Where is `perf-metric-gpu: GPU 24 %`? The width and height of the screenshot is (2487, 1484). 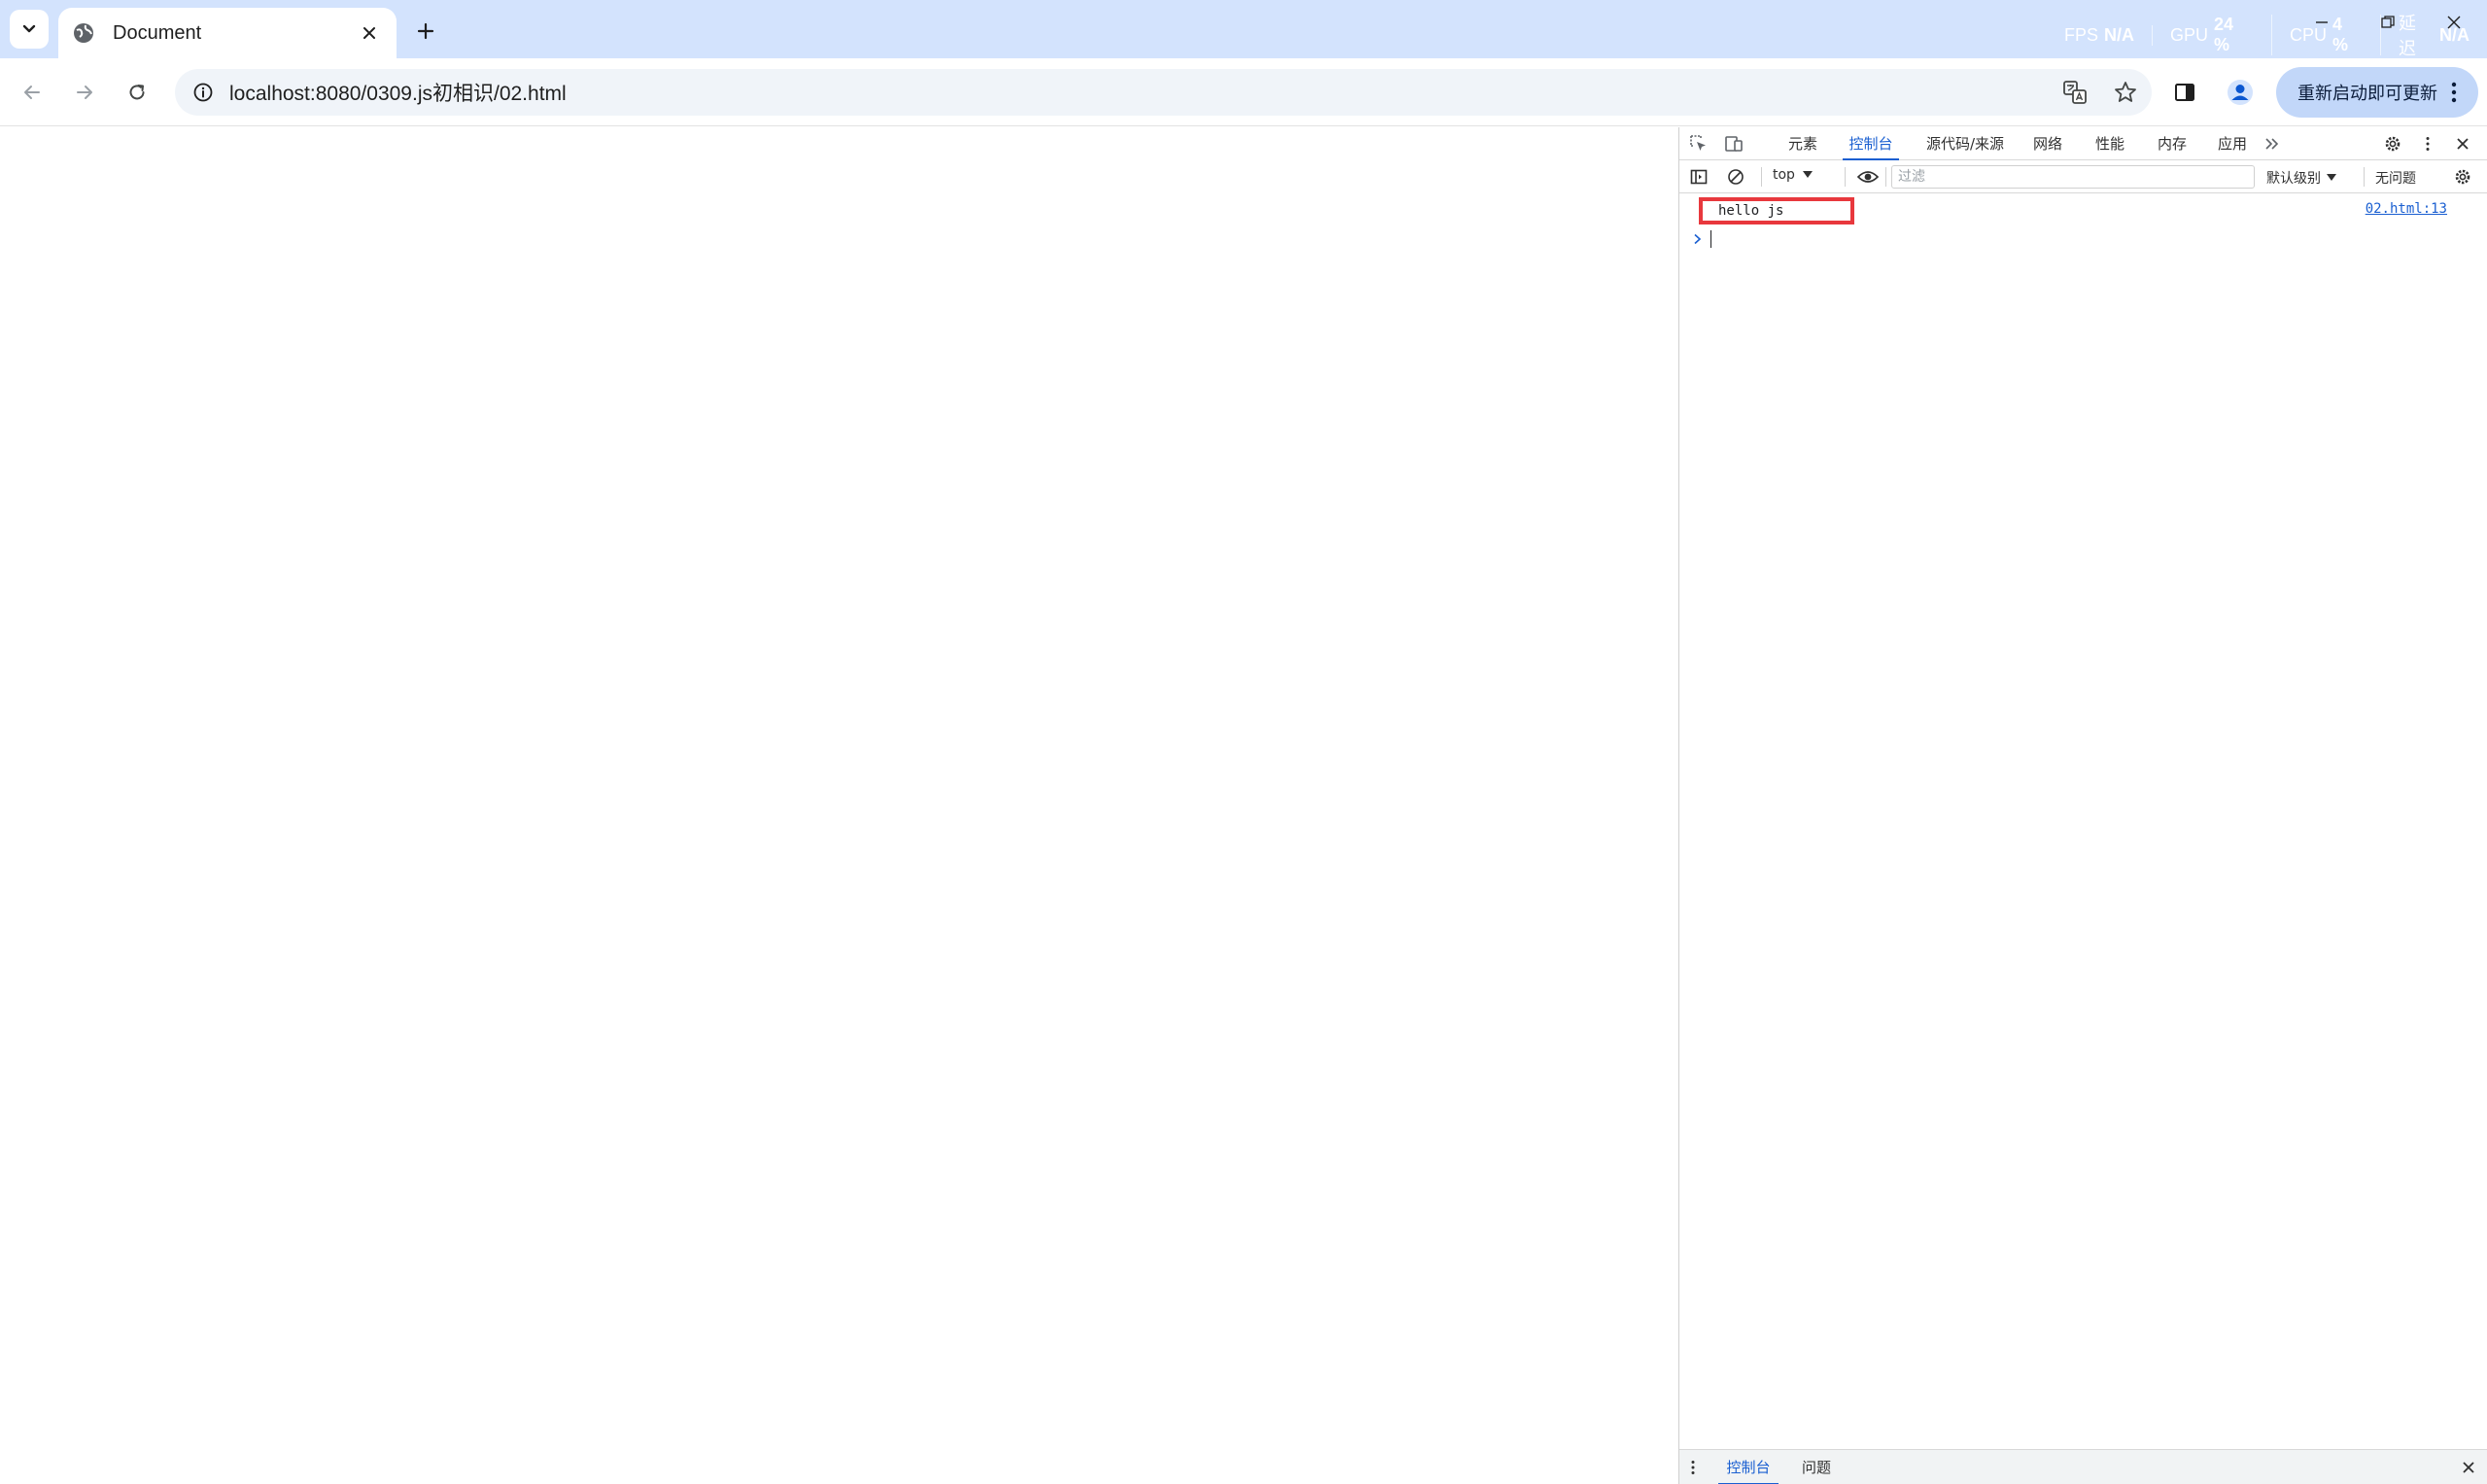 perf-metric-gpu: GPU 24 % is located at coordinates (2213, 35).